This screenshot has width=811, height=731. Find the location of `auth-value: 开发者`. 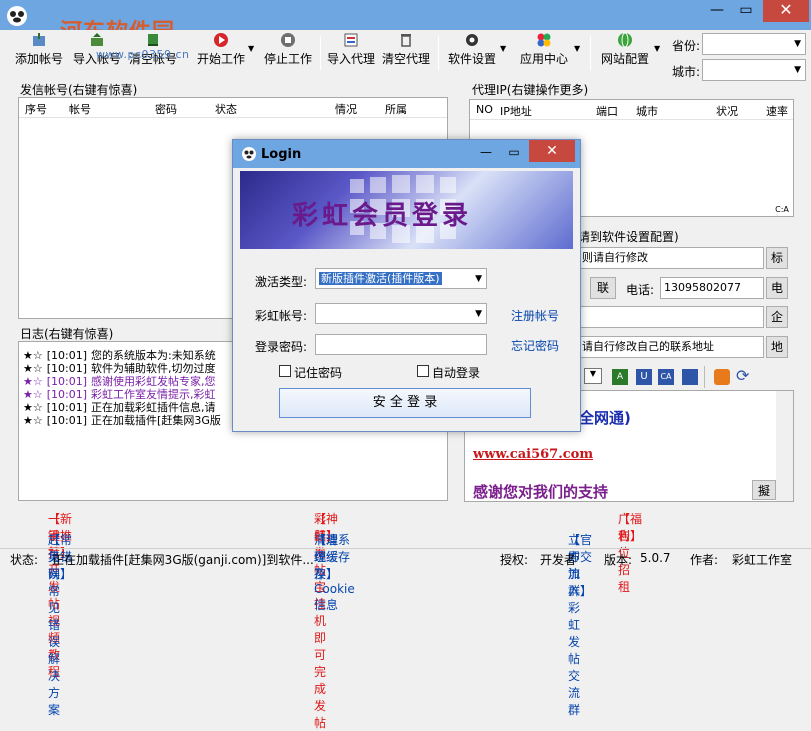

auth-value: 开发者 is located at coordinates (558, 560).